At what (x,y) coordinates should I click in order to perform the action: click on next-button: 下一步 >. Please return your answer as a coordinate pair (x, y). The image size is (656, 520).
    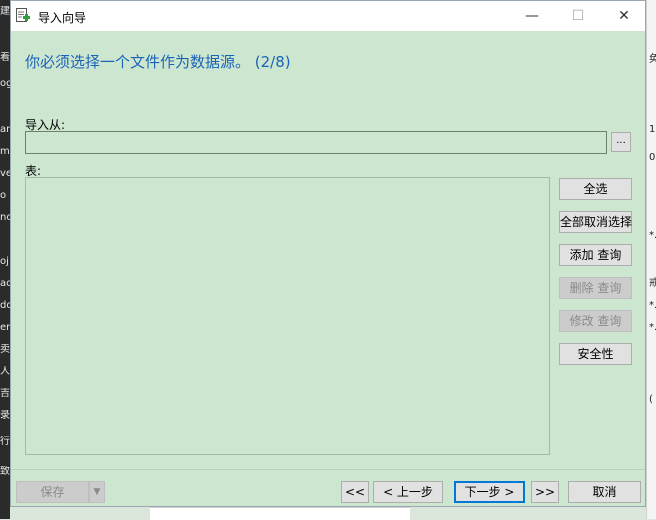
    Looking at the image, I should click on (489, 492).